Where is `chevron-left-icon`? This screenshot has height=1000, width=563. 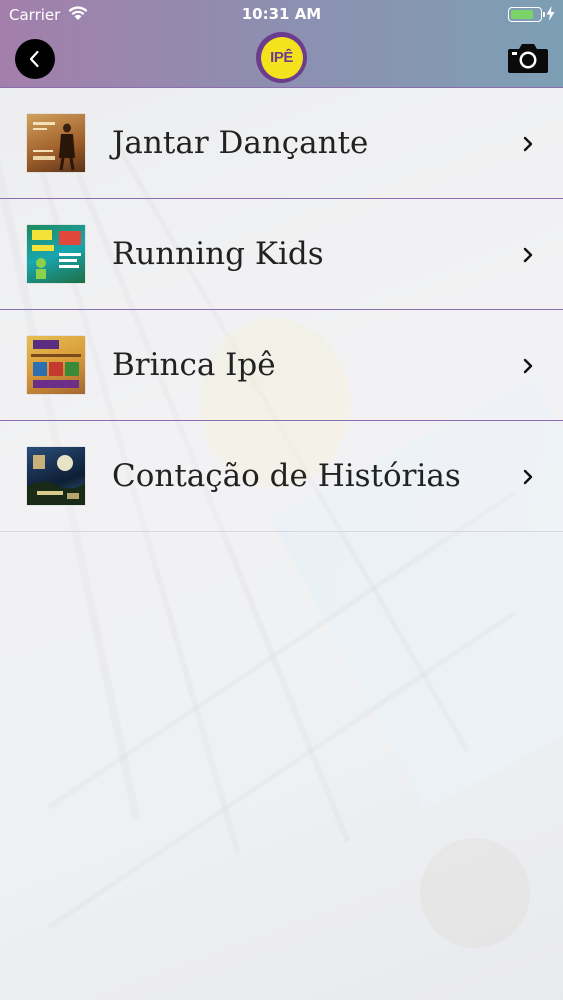
chevron-left-icon is located at coordinates (34, 59).